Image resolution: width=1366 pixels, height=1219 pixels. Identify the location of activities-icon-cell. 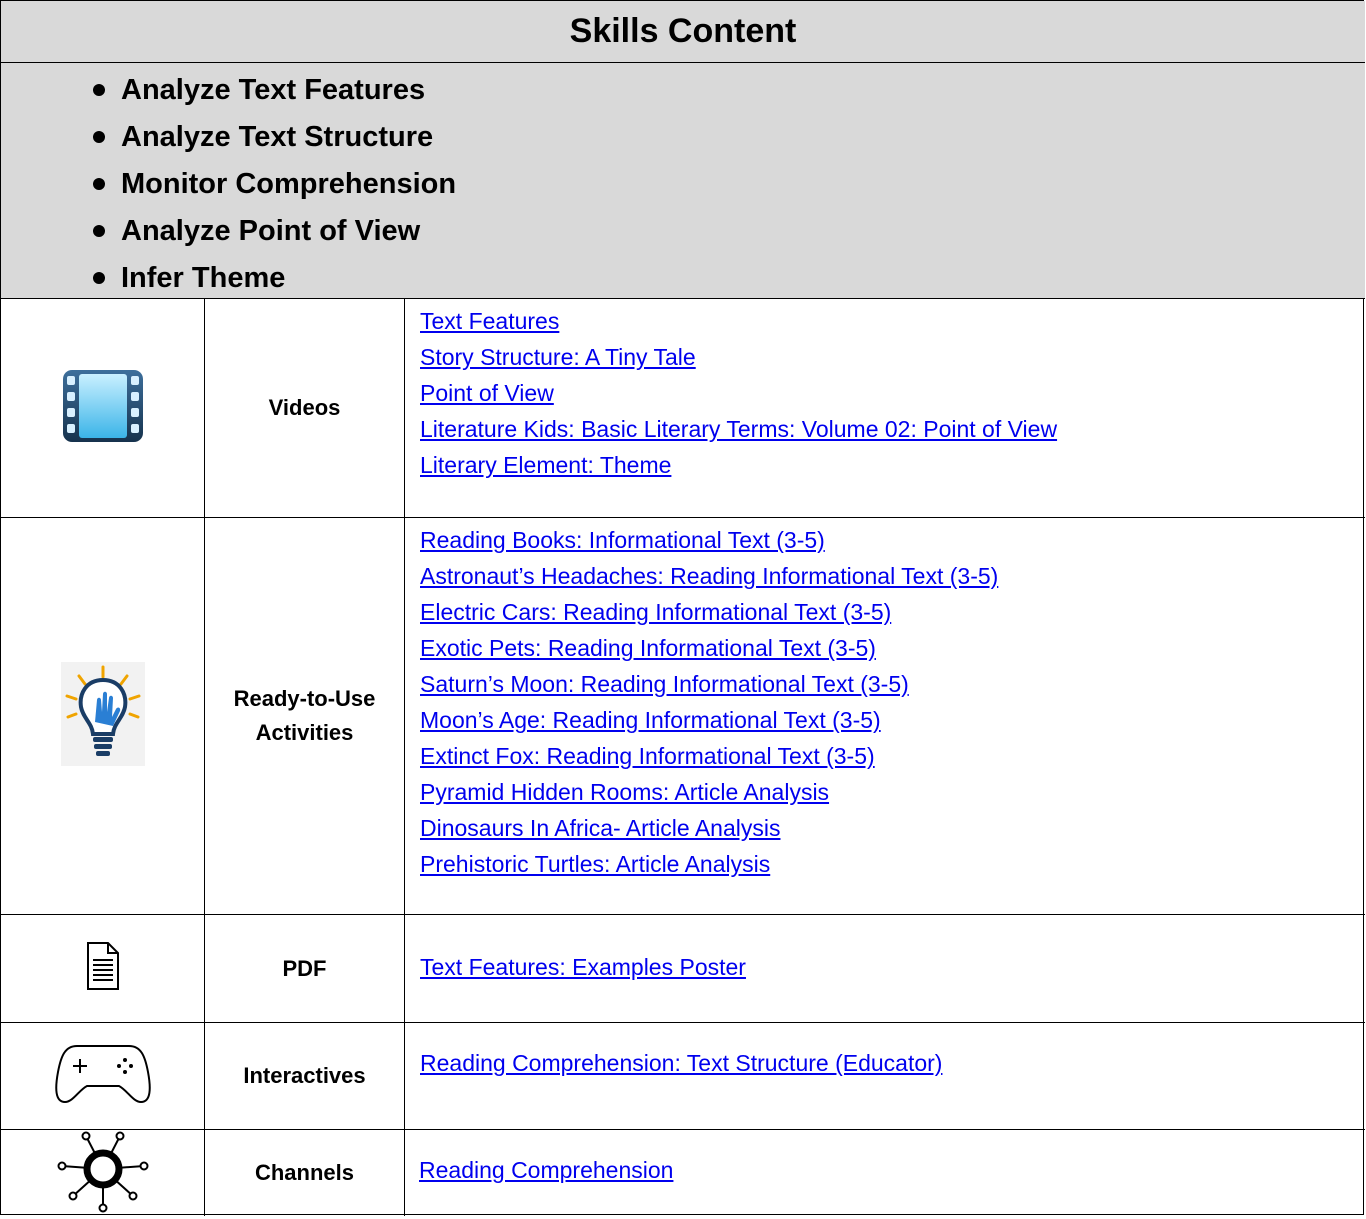
(103, 716).